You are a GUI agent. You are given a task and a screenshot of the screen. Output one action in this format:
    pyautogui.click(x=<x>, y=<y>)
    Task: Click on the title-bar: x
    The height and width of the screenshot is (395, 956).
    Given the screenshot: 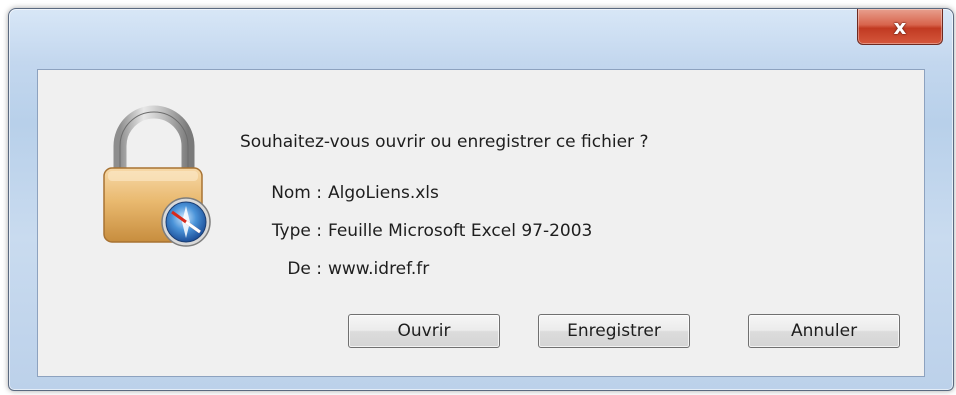 What is the action you would take?
    pyautogui.click(x=481, y=39)
    